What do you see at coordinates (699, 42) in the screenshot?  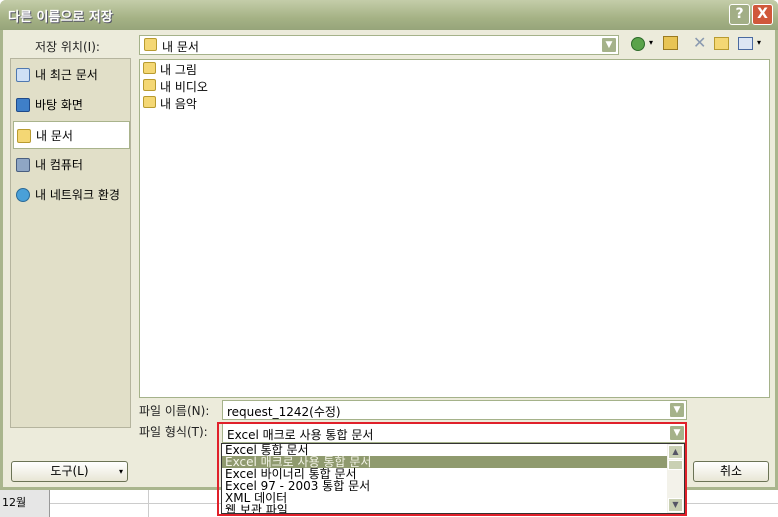 I see `delete-icon: ✕` at bounding box center [699, 42].